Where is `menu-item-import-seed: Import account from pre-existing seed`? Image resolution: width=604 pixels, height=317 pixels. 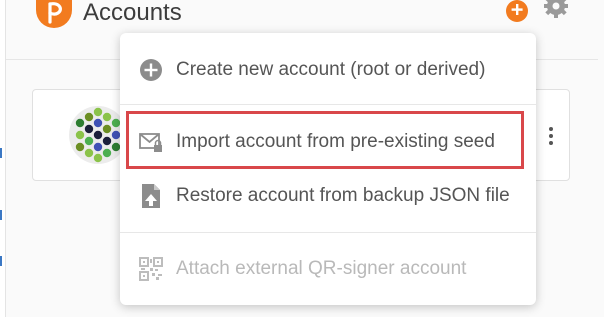 menu-item-import-seed: Import account from pre-existing seed is located at coordinates (328, 141).